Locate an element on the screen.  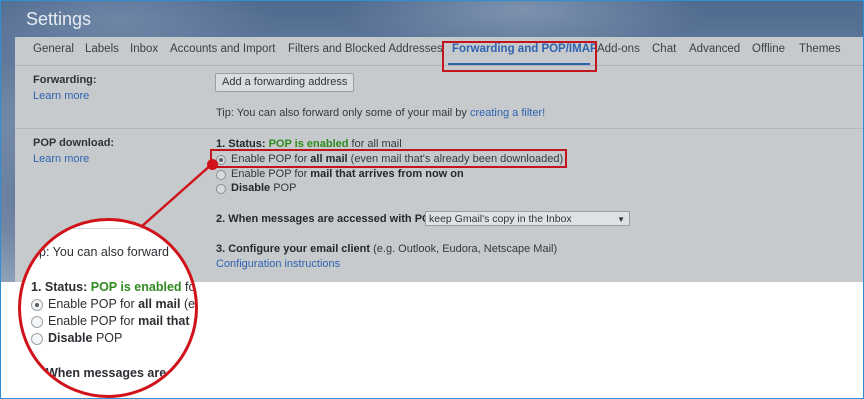
magnifier-status-prefix: 1. Status: is located at coordinates (61, 287).